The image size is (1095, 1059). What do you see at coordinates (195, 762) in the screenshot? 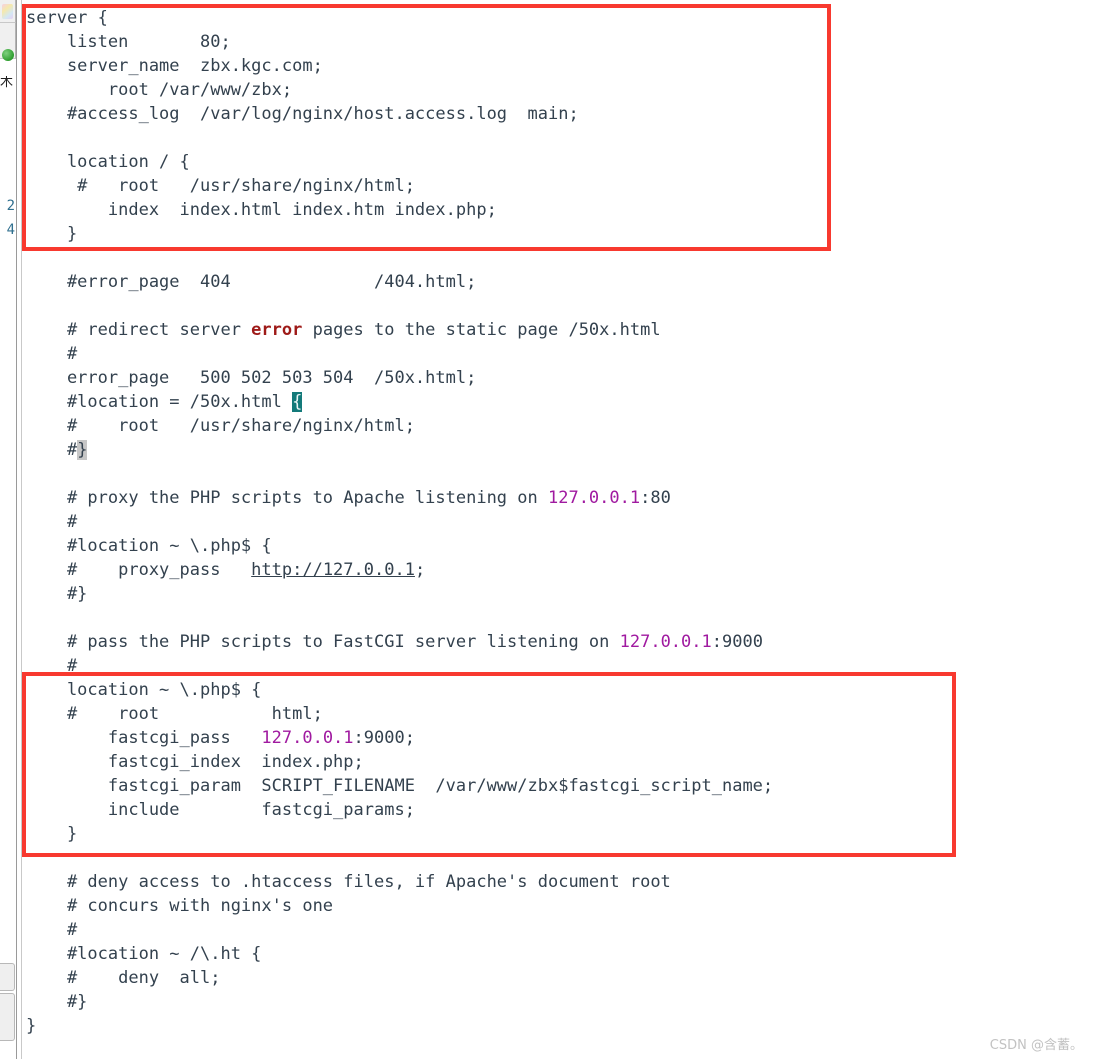
I see `code-line: fastcgi_index index.php;` at bounding box center [195, 762].